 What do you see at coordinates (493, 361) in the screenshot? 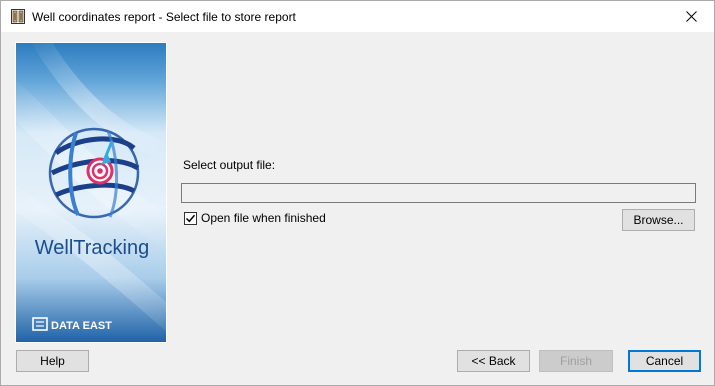
I see `back-button: << Back` at bounding box center [493, 361].